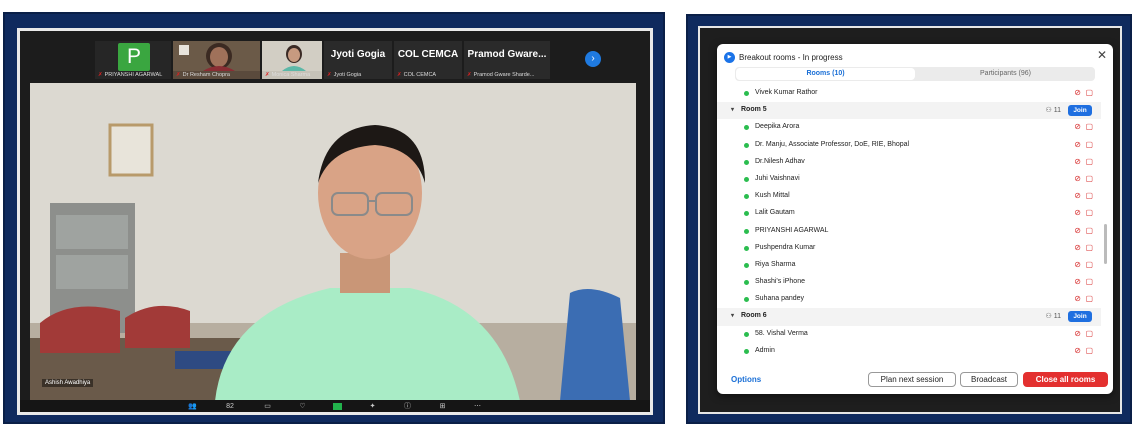  I want to click on avatar: P, so click(134, 57).